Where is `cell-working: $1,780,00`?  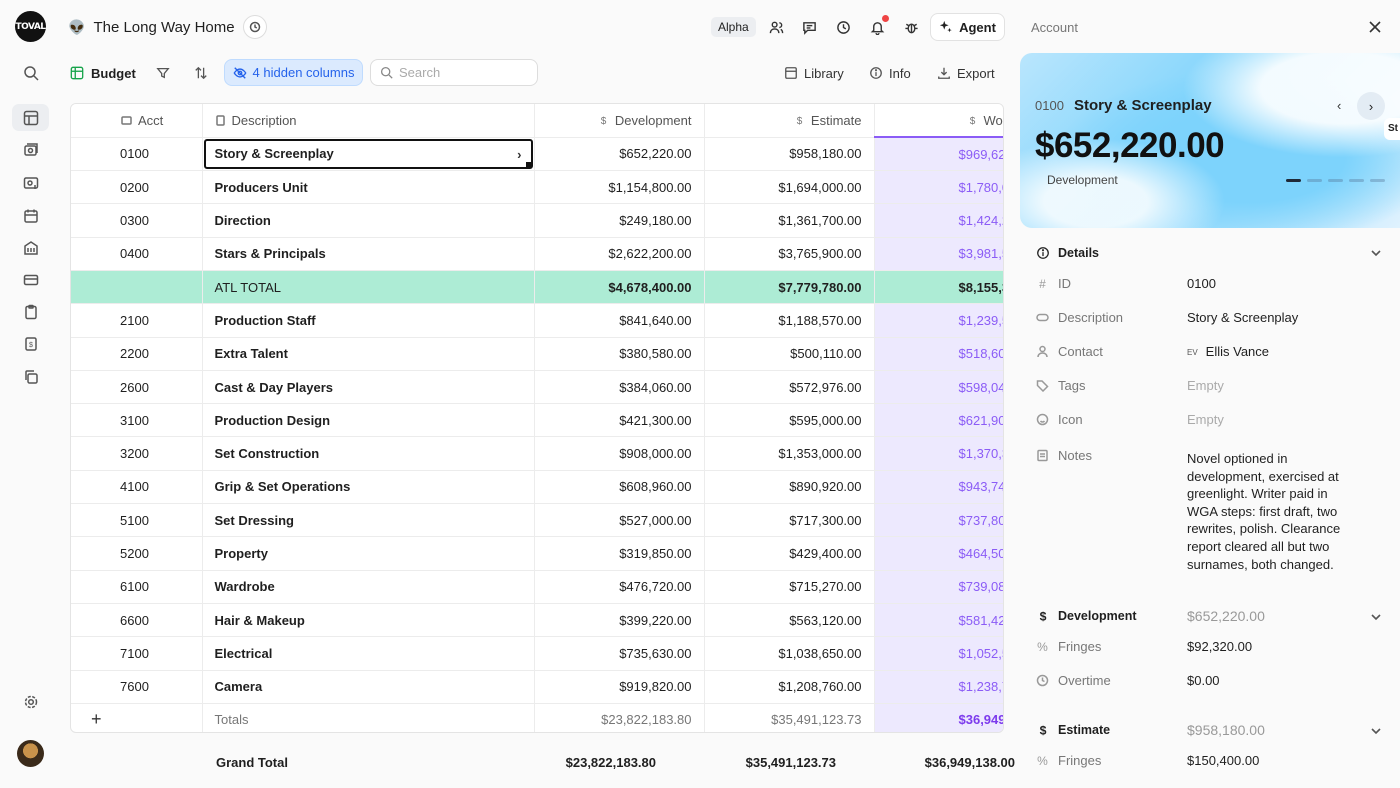
cell-working: $1,780,00 is located at coordinates (938, 187).